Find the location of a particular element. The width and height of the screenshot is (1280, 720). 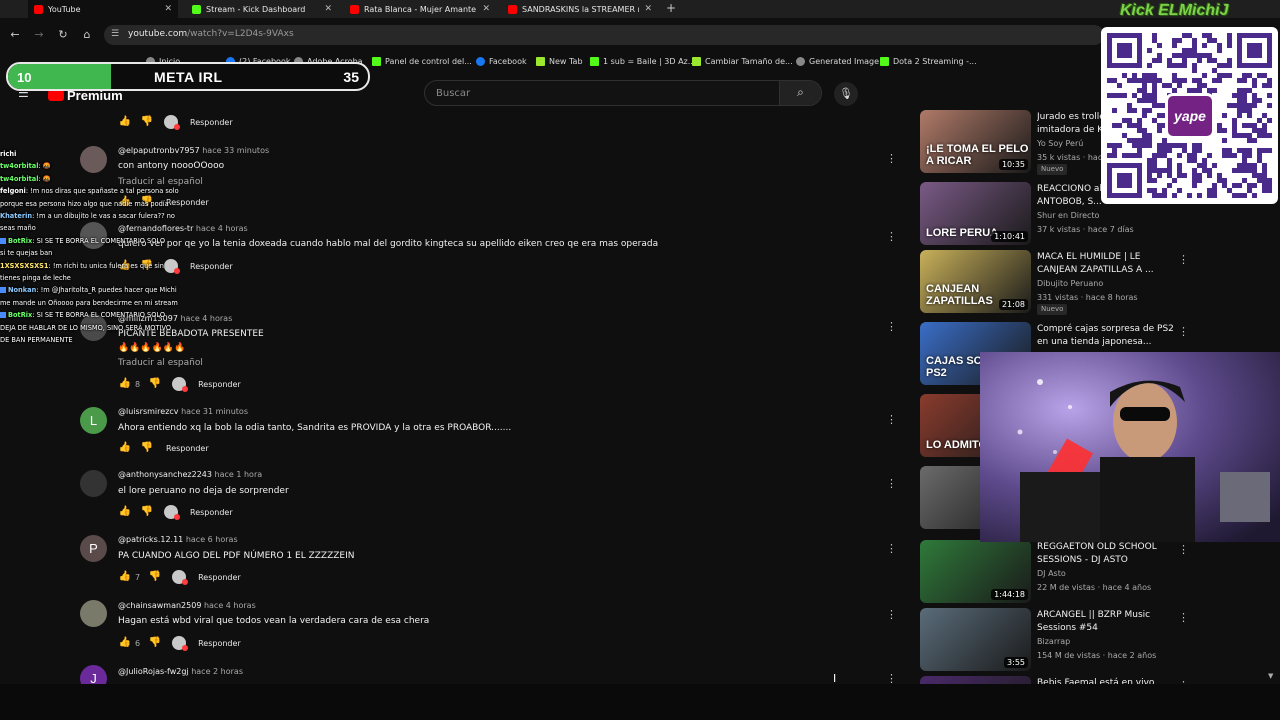

video-channel: Bizarrap is located at coordinates (1053, 641).